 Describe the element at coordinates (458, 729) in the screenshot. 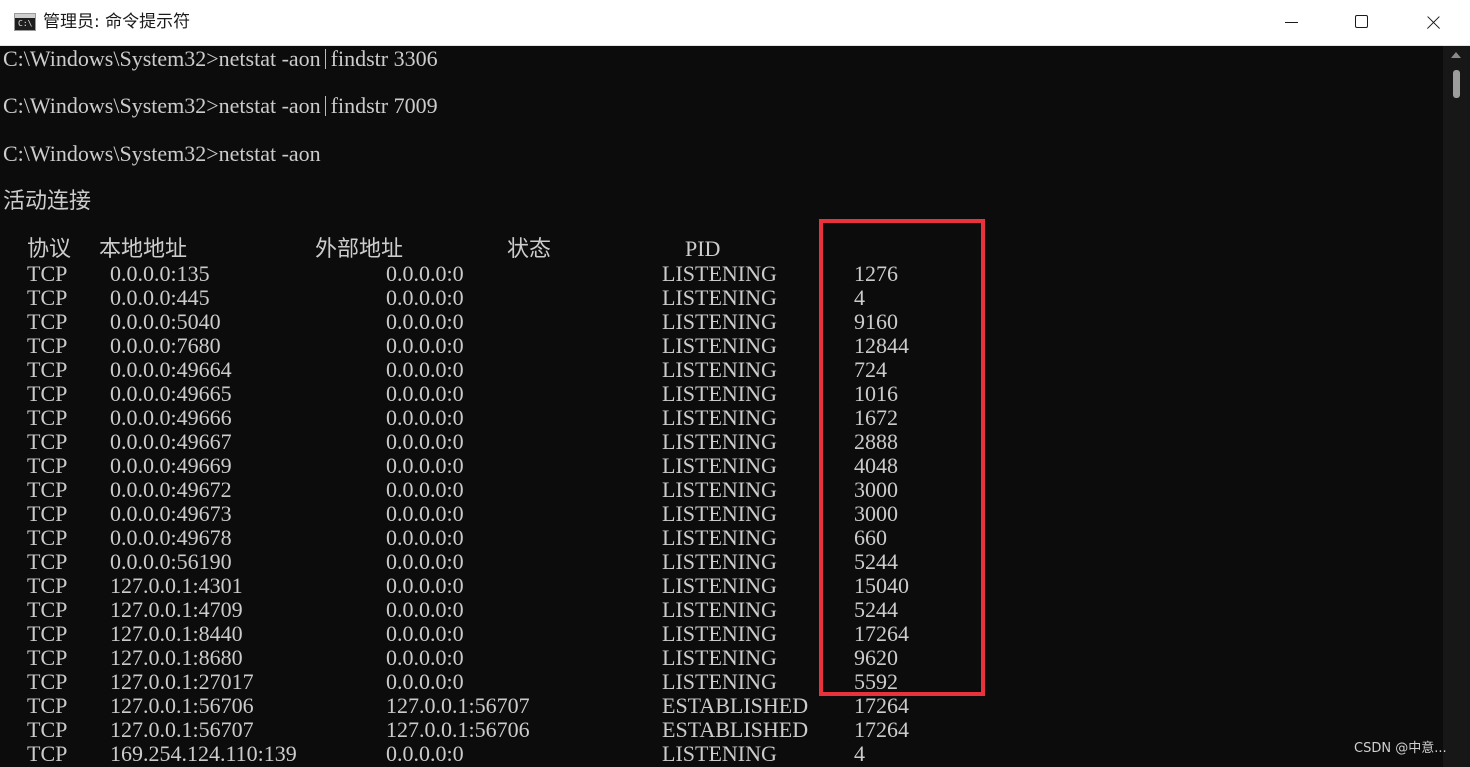

I see `row-foreign-address: 127.0.0.1:56706` at that location.